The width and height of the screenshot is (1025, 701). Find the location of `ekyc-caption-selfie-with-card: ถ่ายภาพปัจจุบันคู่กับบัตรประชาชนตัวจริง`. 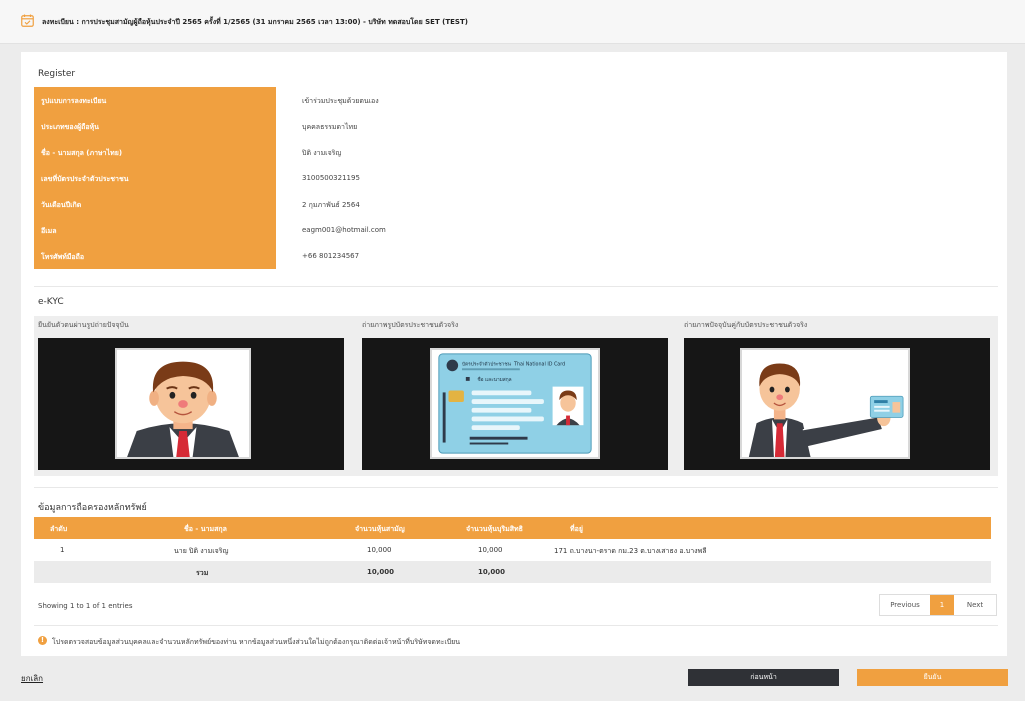

ekyc-caption-selfie-with-card: ถ่ายภาพปัจจุบันคู่กับบัตรประชาชนตัวจริง is located at coordinates (746, 325).